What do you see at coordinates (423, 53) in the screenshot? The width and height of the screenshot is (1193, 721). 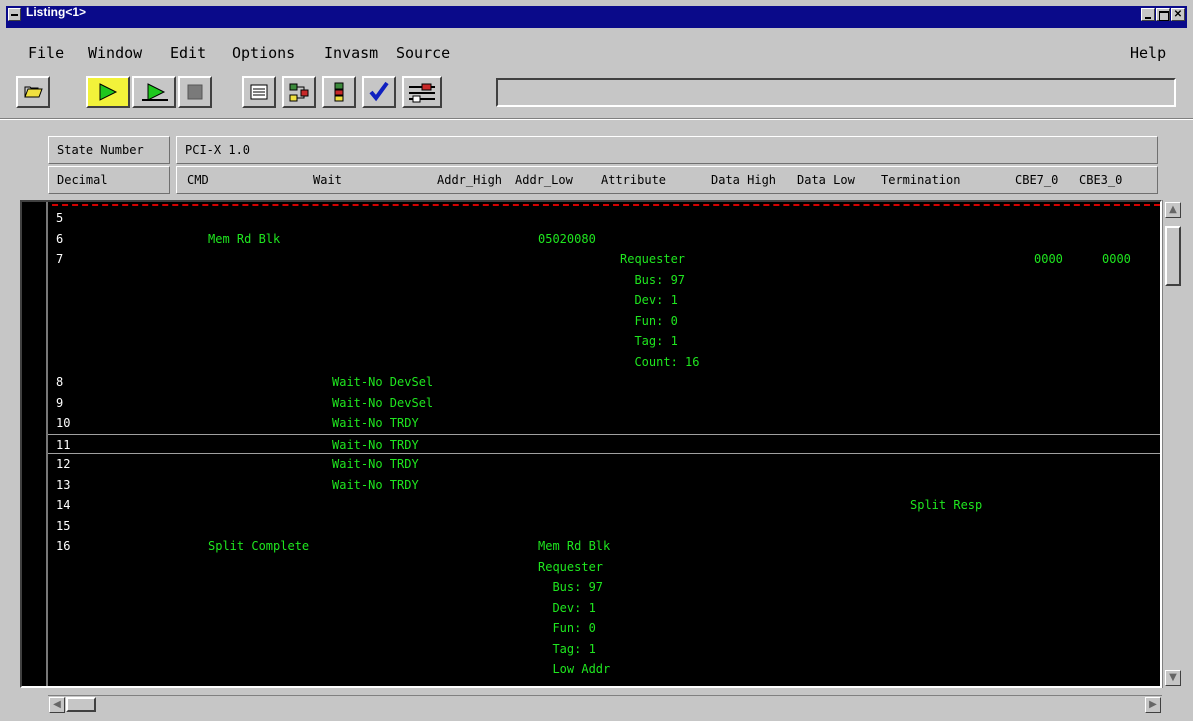 I see `menu-source: Source` at bounding box center [423, 53].